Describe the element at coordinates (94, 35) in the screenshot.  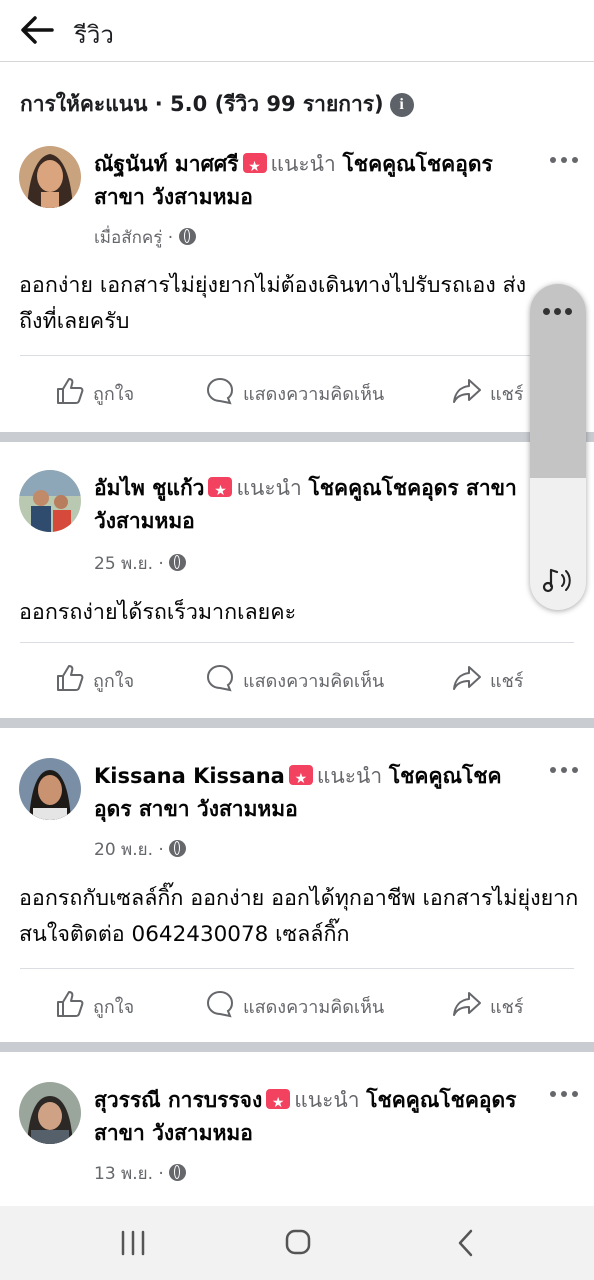
I see `page-title: รีวิว` at that location.